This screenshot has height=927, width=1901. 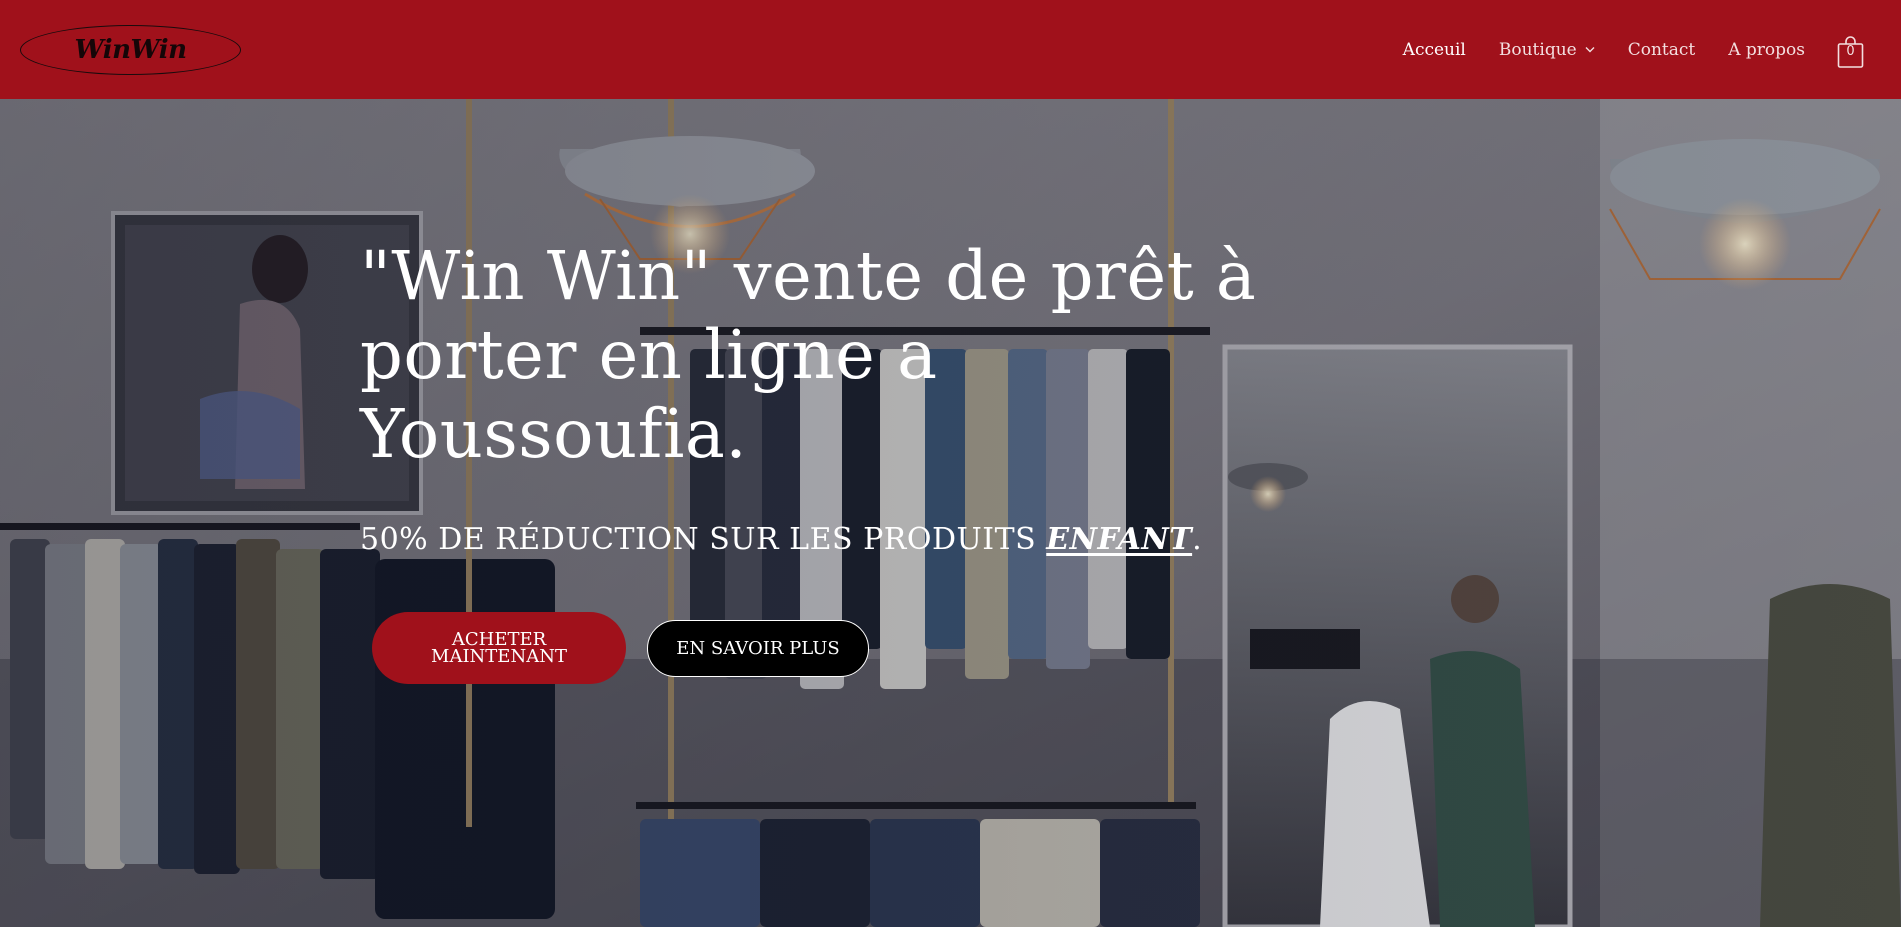 I want to click on hero-subtitle-emphasis: ENFANT, so click(x=1119, y=539).